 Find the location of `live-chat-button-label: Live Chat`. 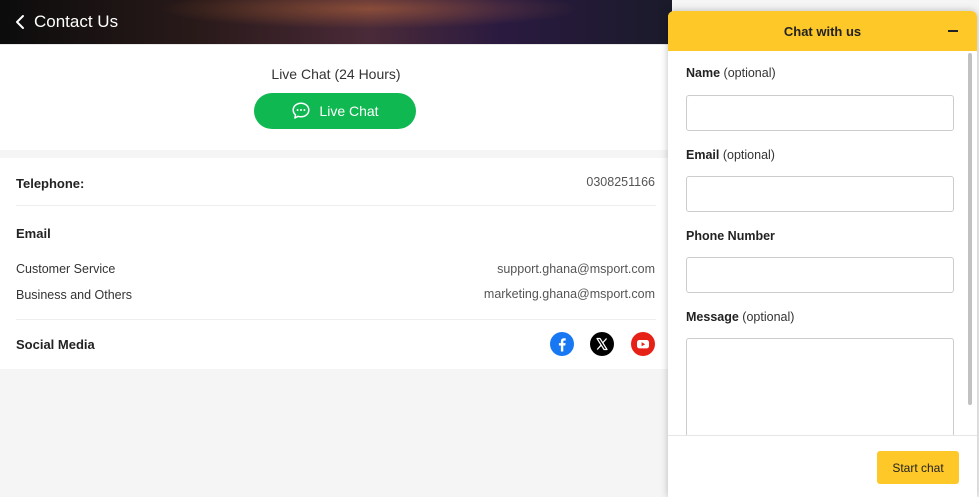

live-chat-button-label: Live Chat is located at coordinates (349, 111).